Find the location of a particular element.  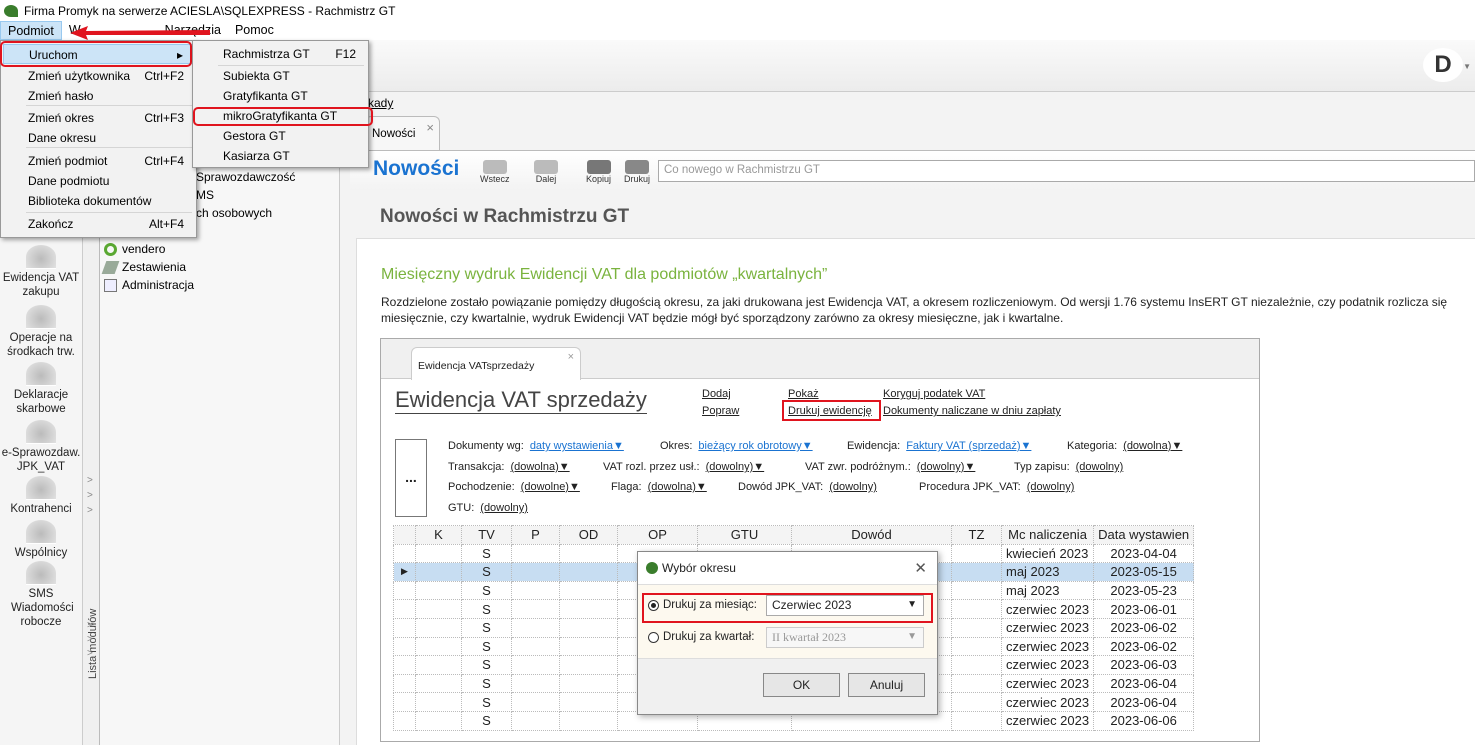

text: Zmień podmiot is located at coordinates (68, 161).